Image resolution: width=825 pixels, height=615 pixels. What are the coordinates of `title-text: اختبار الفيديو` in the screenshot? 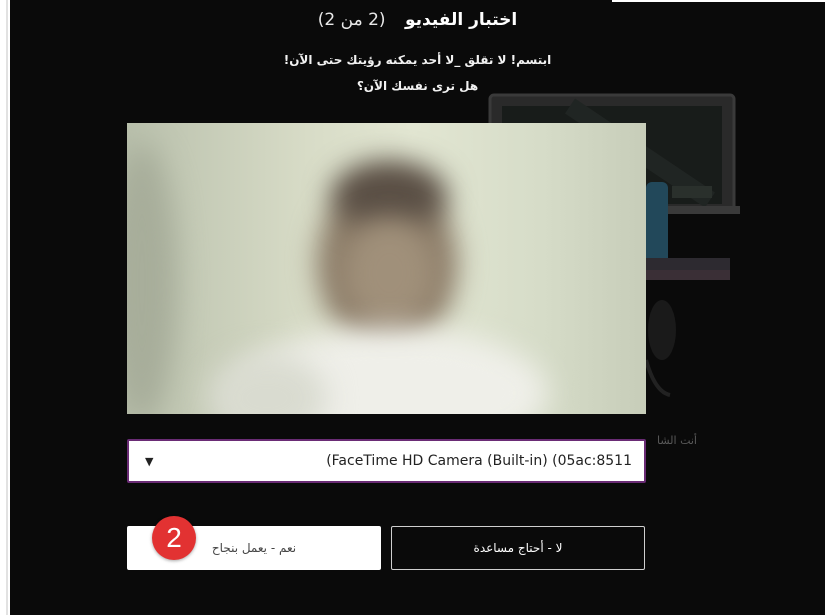 It's located at (461, 20).